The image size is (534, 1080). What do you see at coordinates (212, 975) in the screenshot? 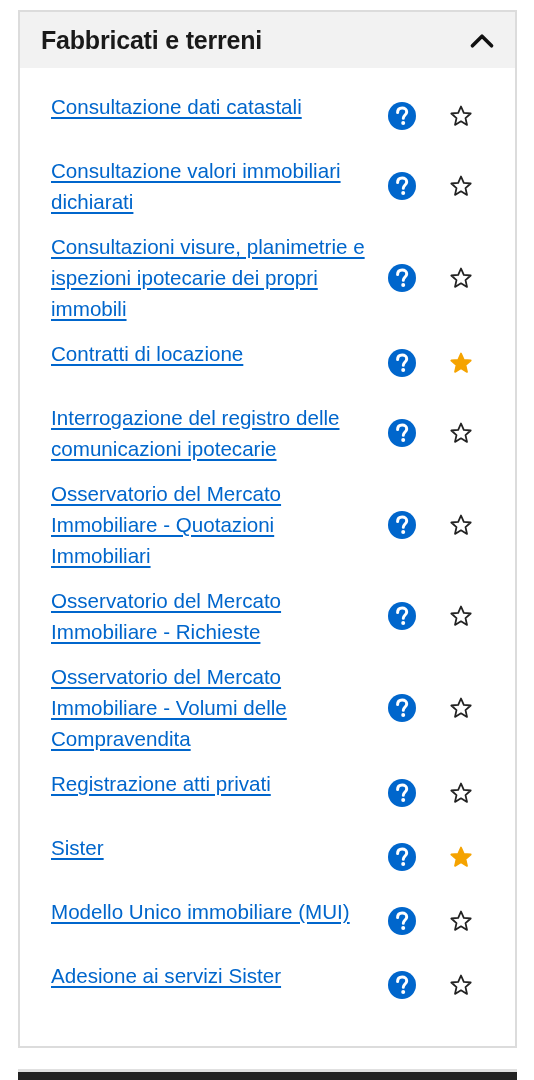
I see `service-link: Adesione ai servizi Sister` at bounding box center [212, 975].